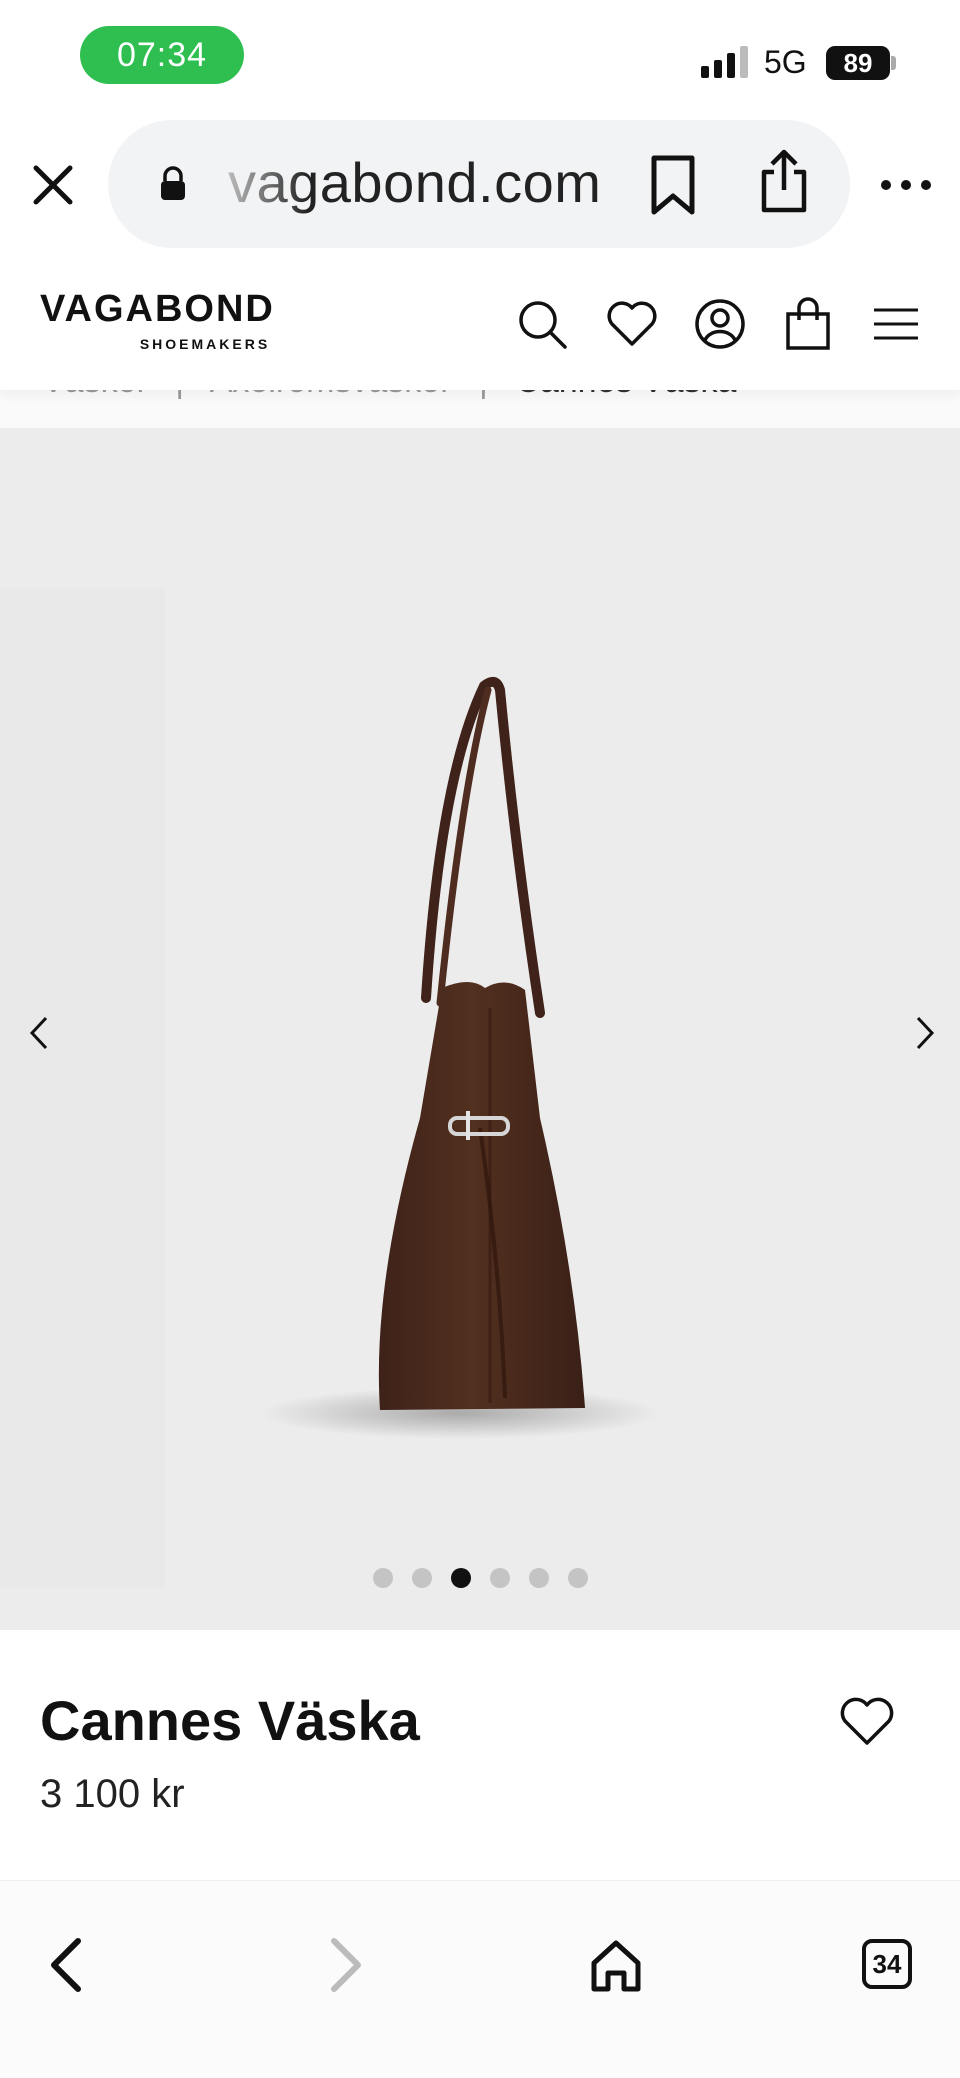 This screenshot has height=2078, width=960. What do you see at coordinates (173, 183) in the screenshot?
I see `lock-icon` at bounding box center [173, 183].